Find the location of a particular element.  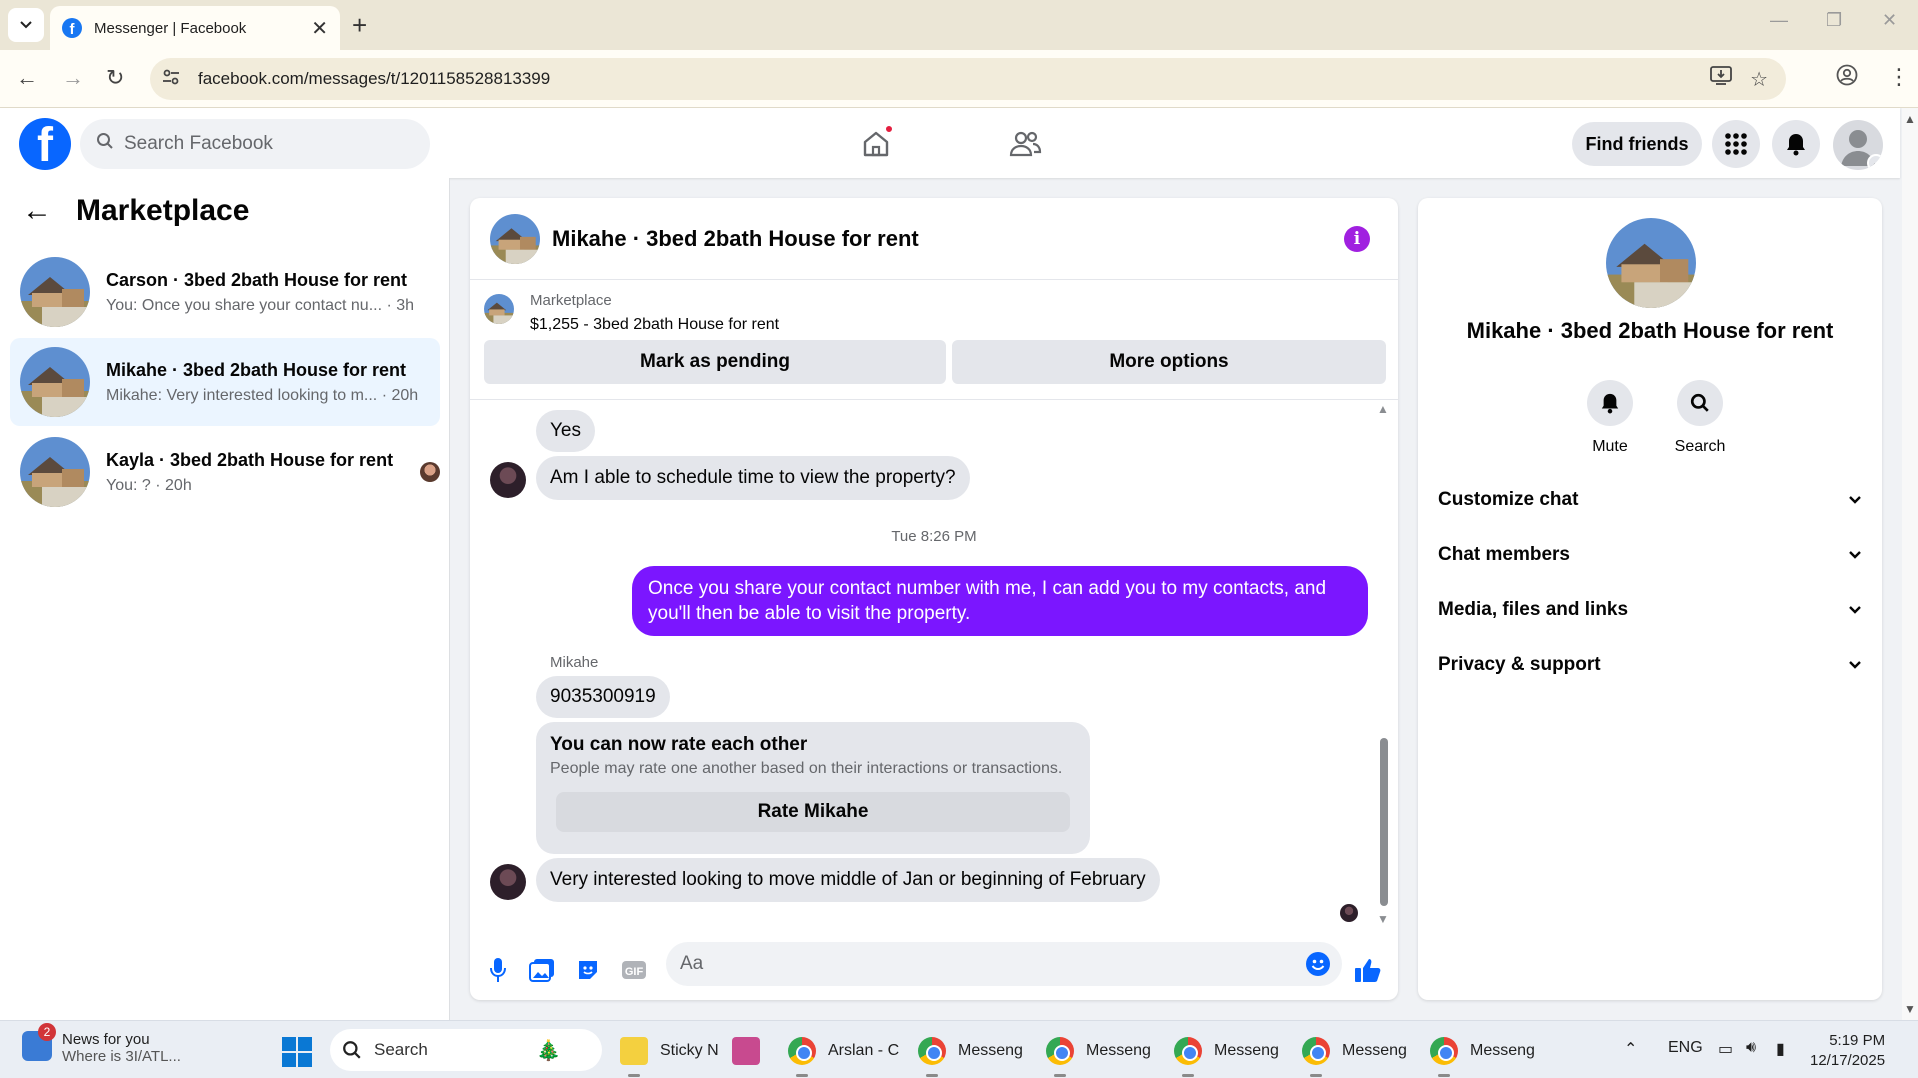

media-files-links-section: Media, files and links is located at coordinates (1650, 610).